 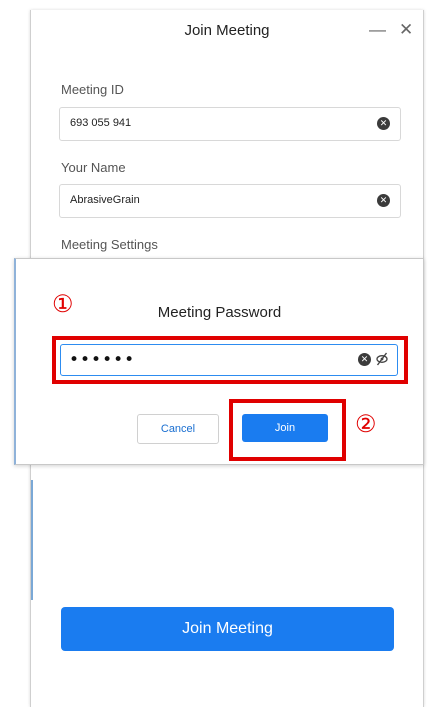 What do you see at coordinates (230, 124) in the screenshot?
I see `meeting-id-field: 693 055 941 ✕` at bounding box center [230, 124].